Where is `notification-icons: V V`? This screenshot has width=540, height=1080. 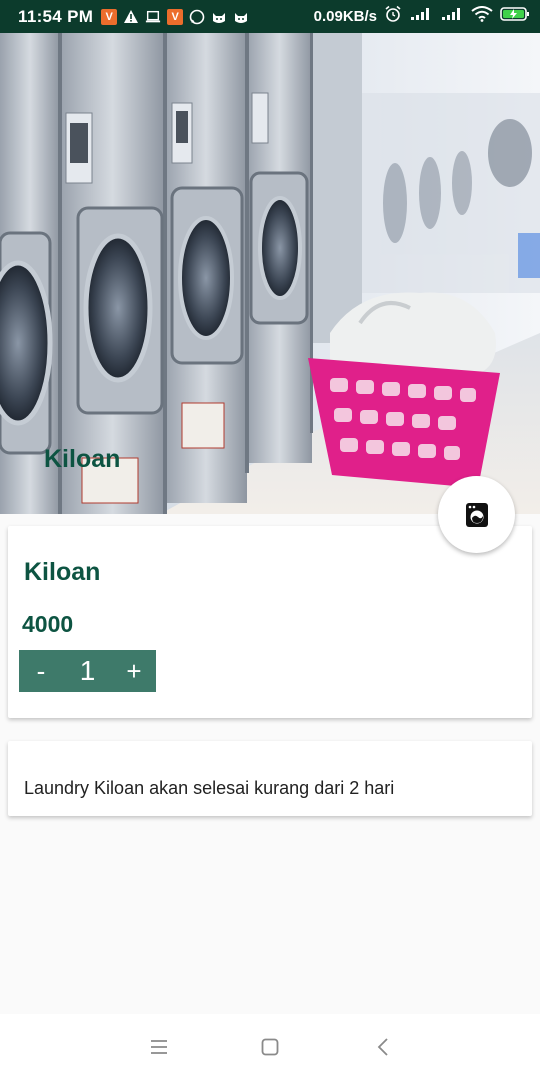
notification-icons: V V is located at coordinates (175, 16).